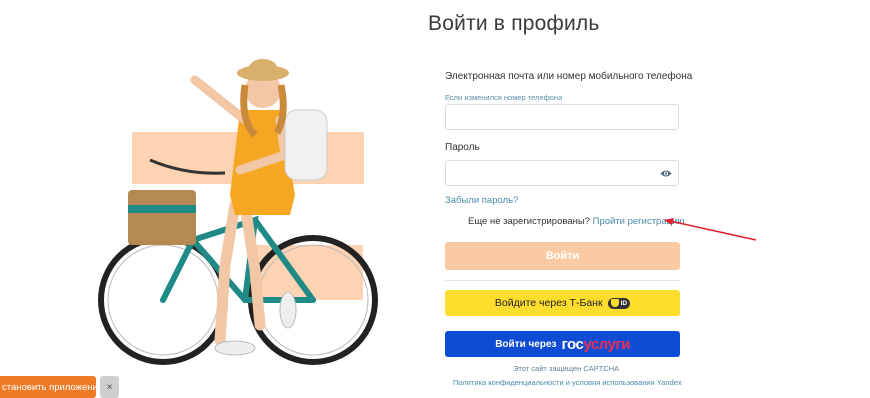 The height and width of the screenshot is (398, 870). What do you see at coordinates (481, 200) in the screenshot?
I see `forgot-password-link: Забыли пароль?` at bounding box center [481, 200].